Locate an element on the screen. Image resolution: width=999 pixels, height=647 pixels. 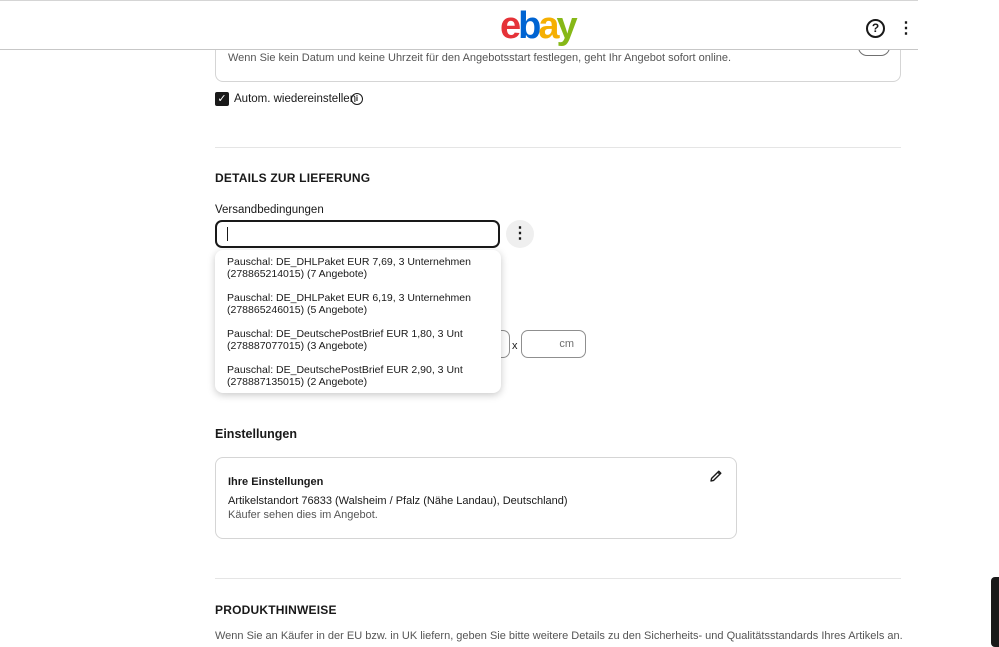
dimension-height-input: cm is located at coordinates (553, 344).